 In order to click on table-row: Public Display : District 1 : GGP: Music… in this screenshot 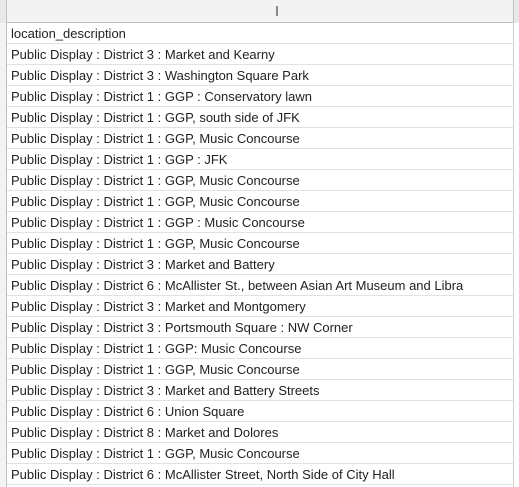, I will do `click(260, 348)`.